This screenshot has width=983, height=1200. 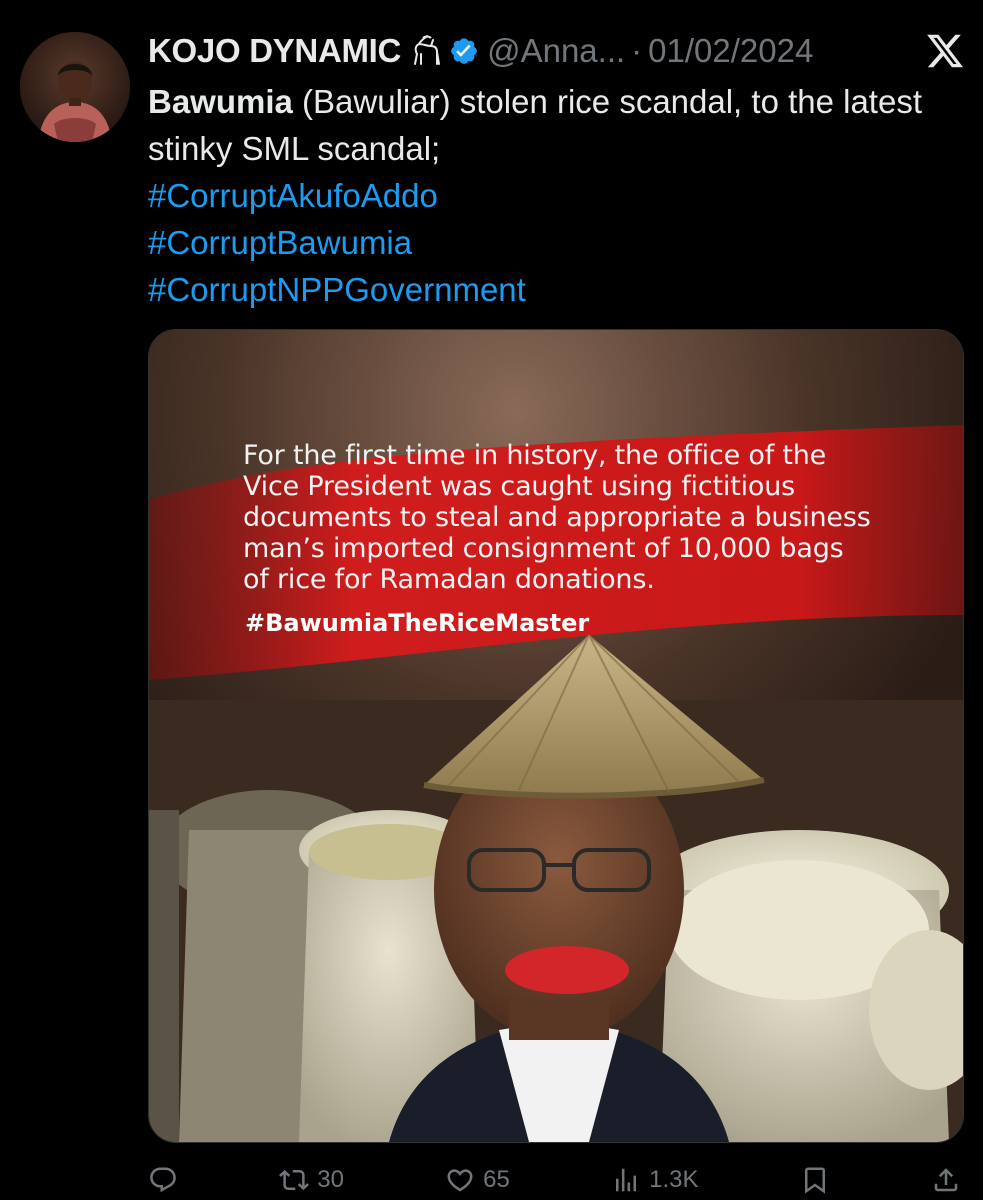 What do you see at coordinates (460, 1180) in the screenshot?
I see `heart-icon` at bounding box center [460, 1180].